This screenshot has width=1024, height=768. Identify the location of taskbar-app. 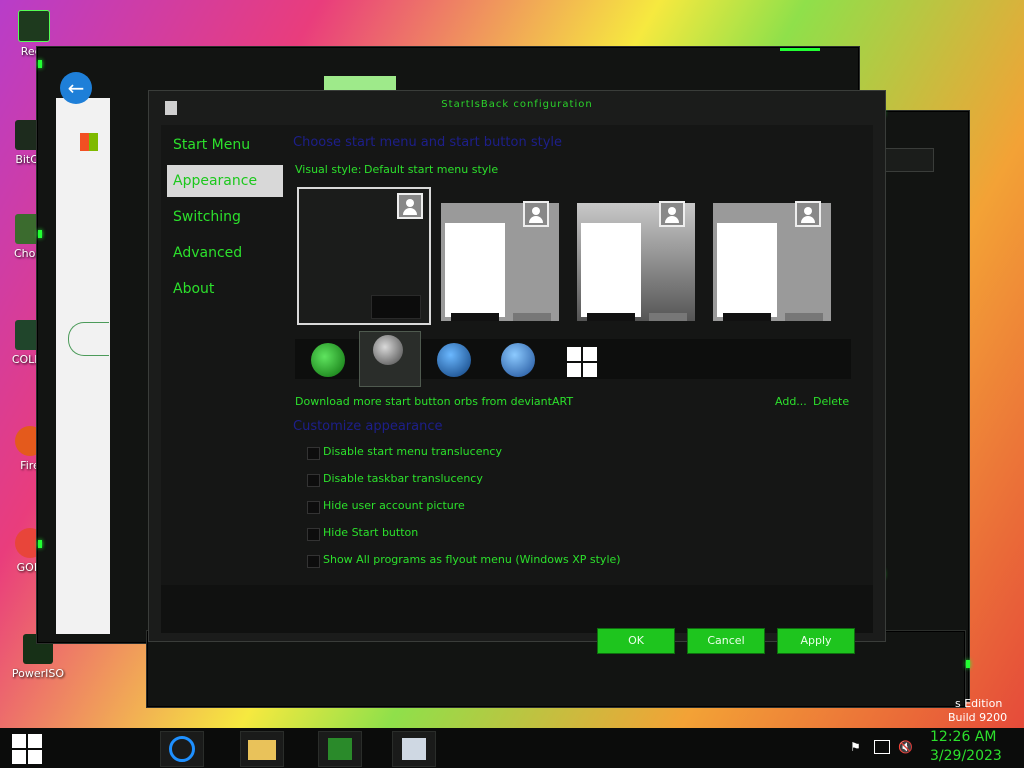
(340, 749).